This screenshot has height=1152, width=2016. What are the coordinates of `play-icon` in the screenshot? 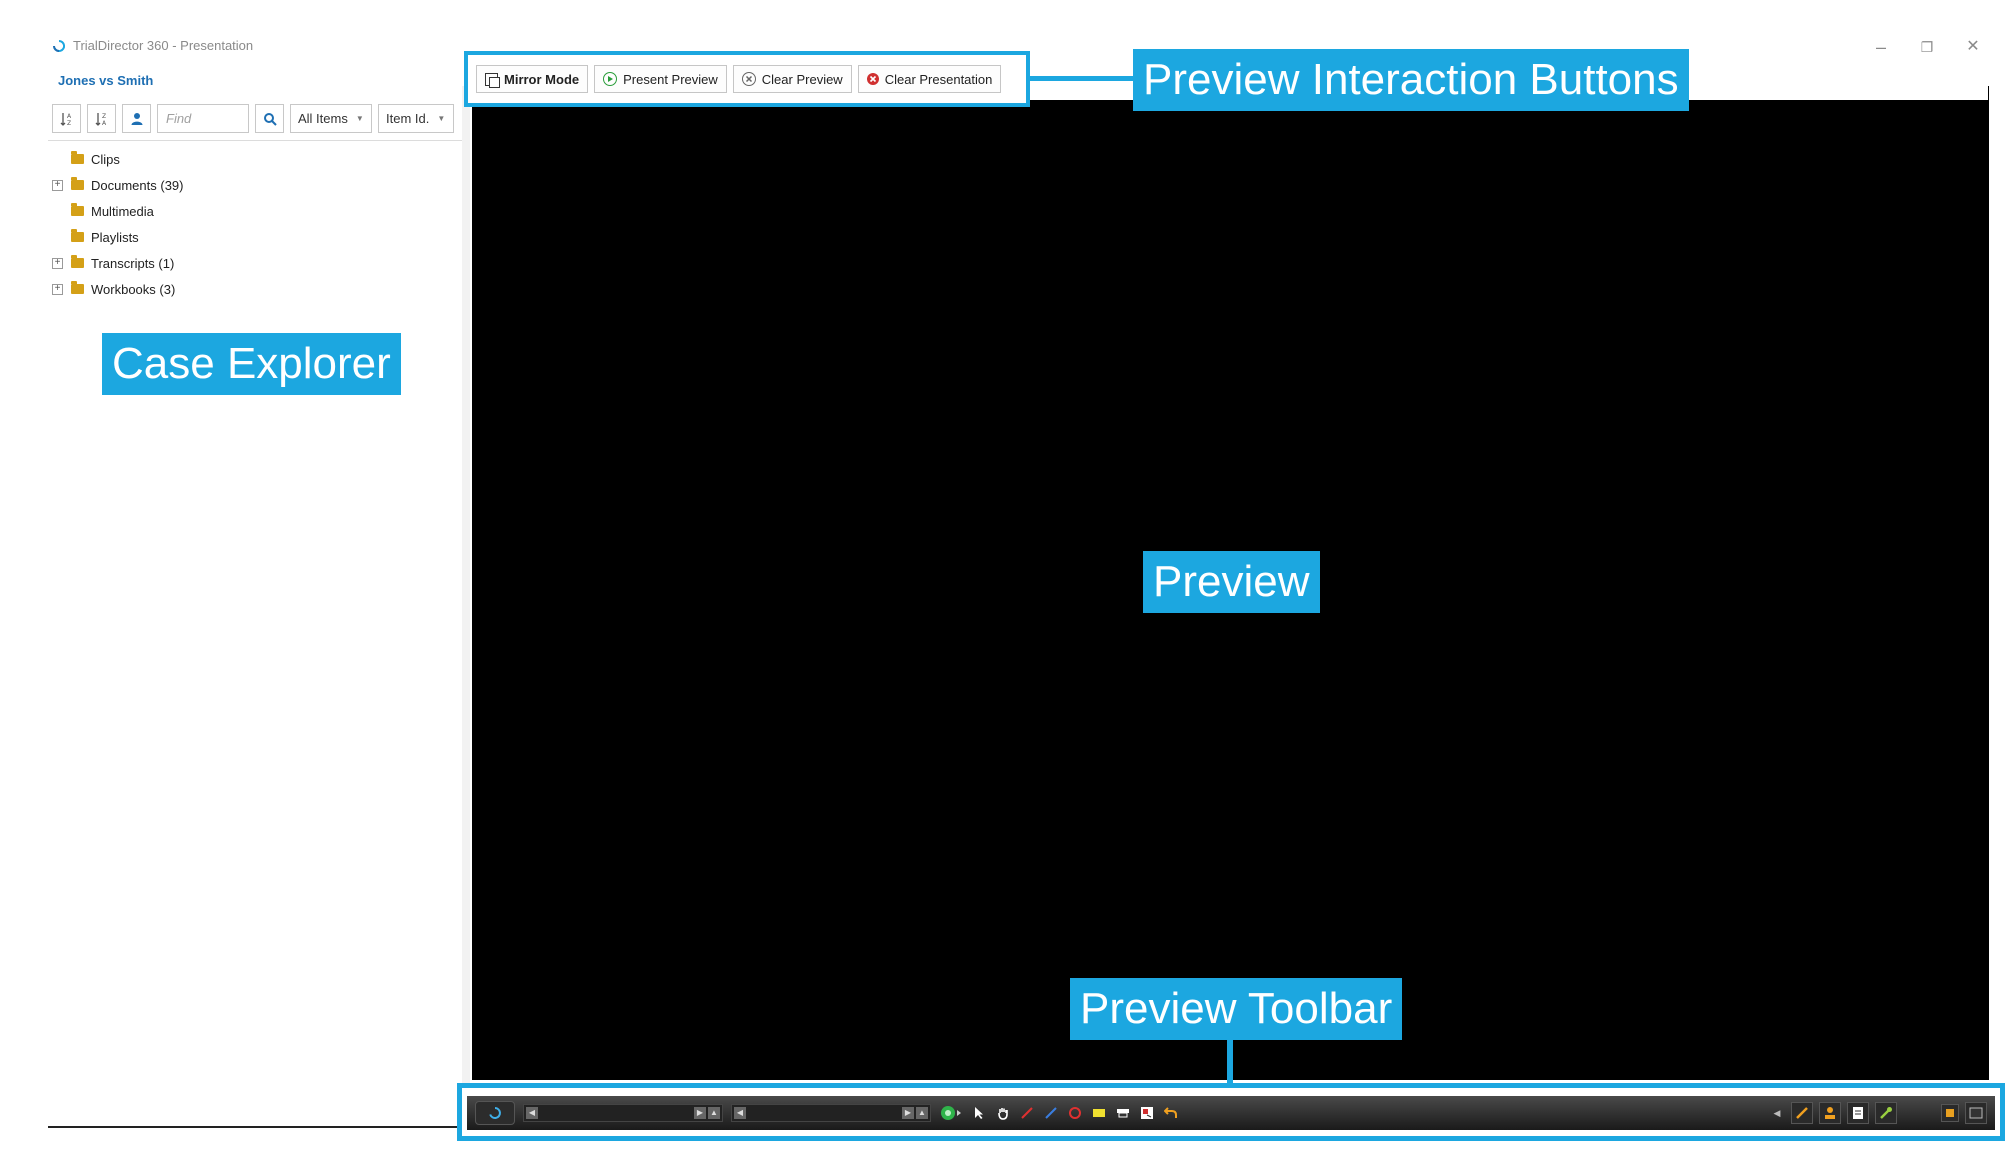 It's located at (610, 79).